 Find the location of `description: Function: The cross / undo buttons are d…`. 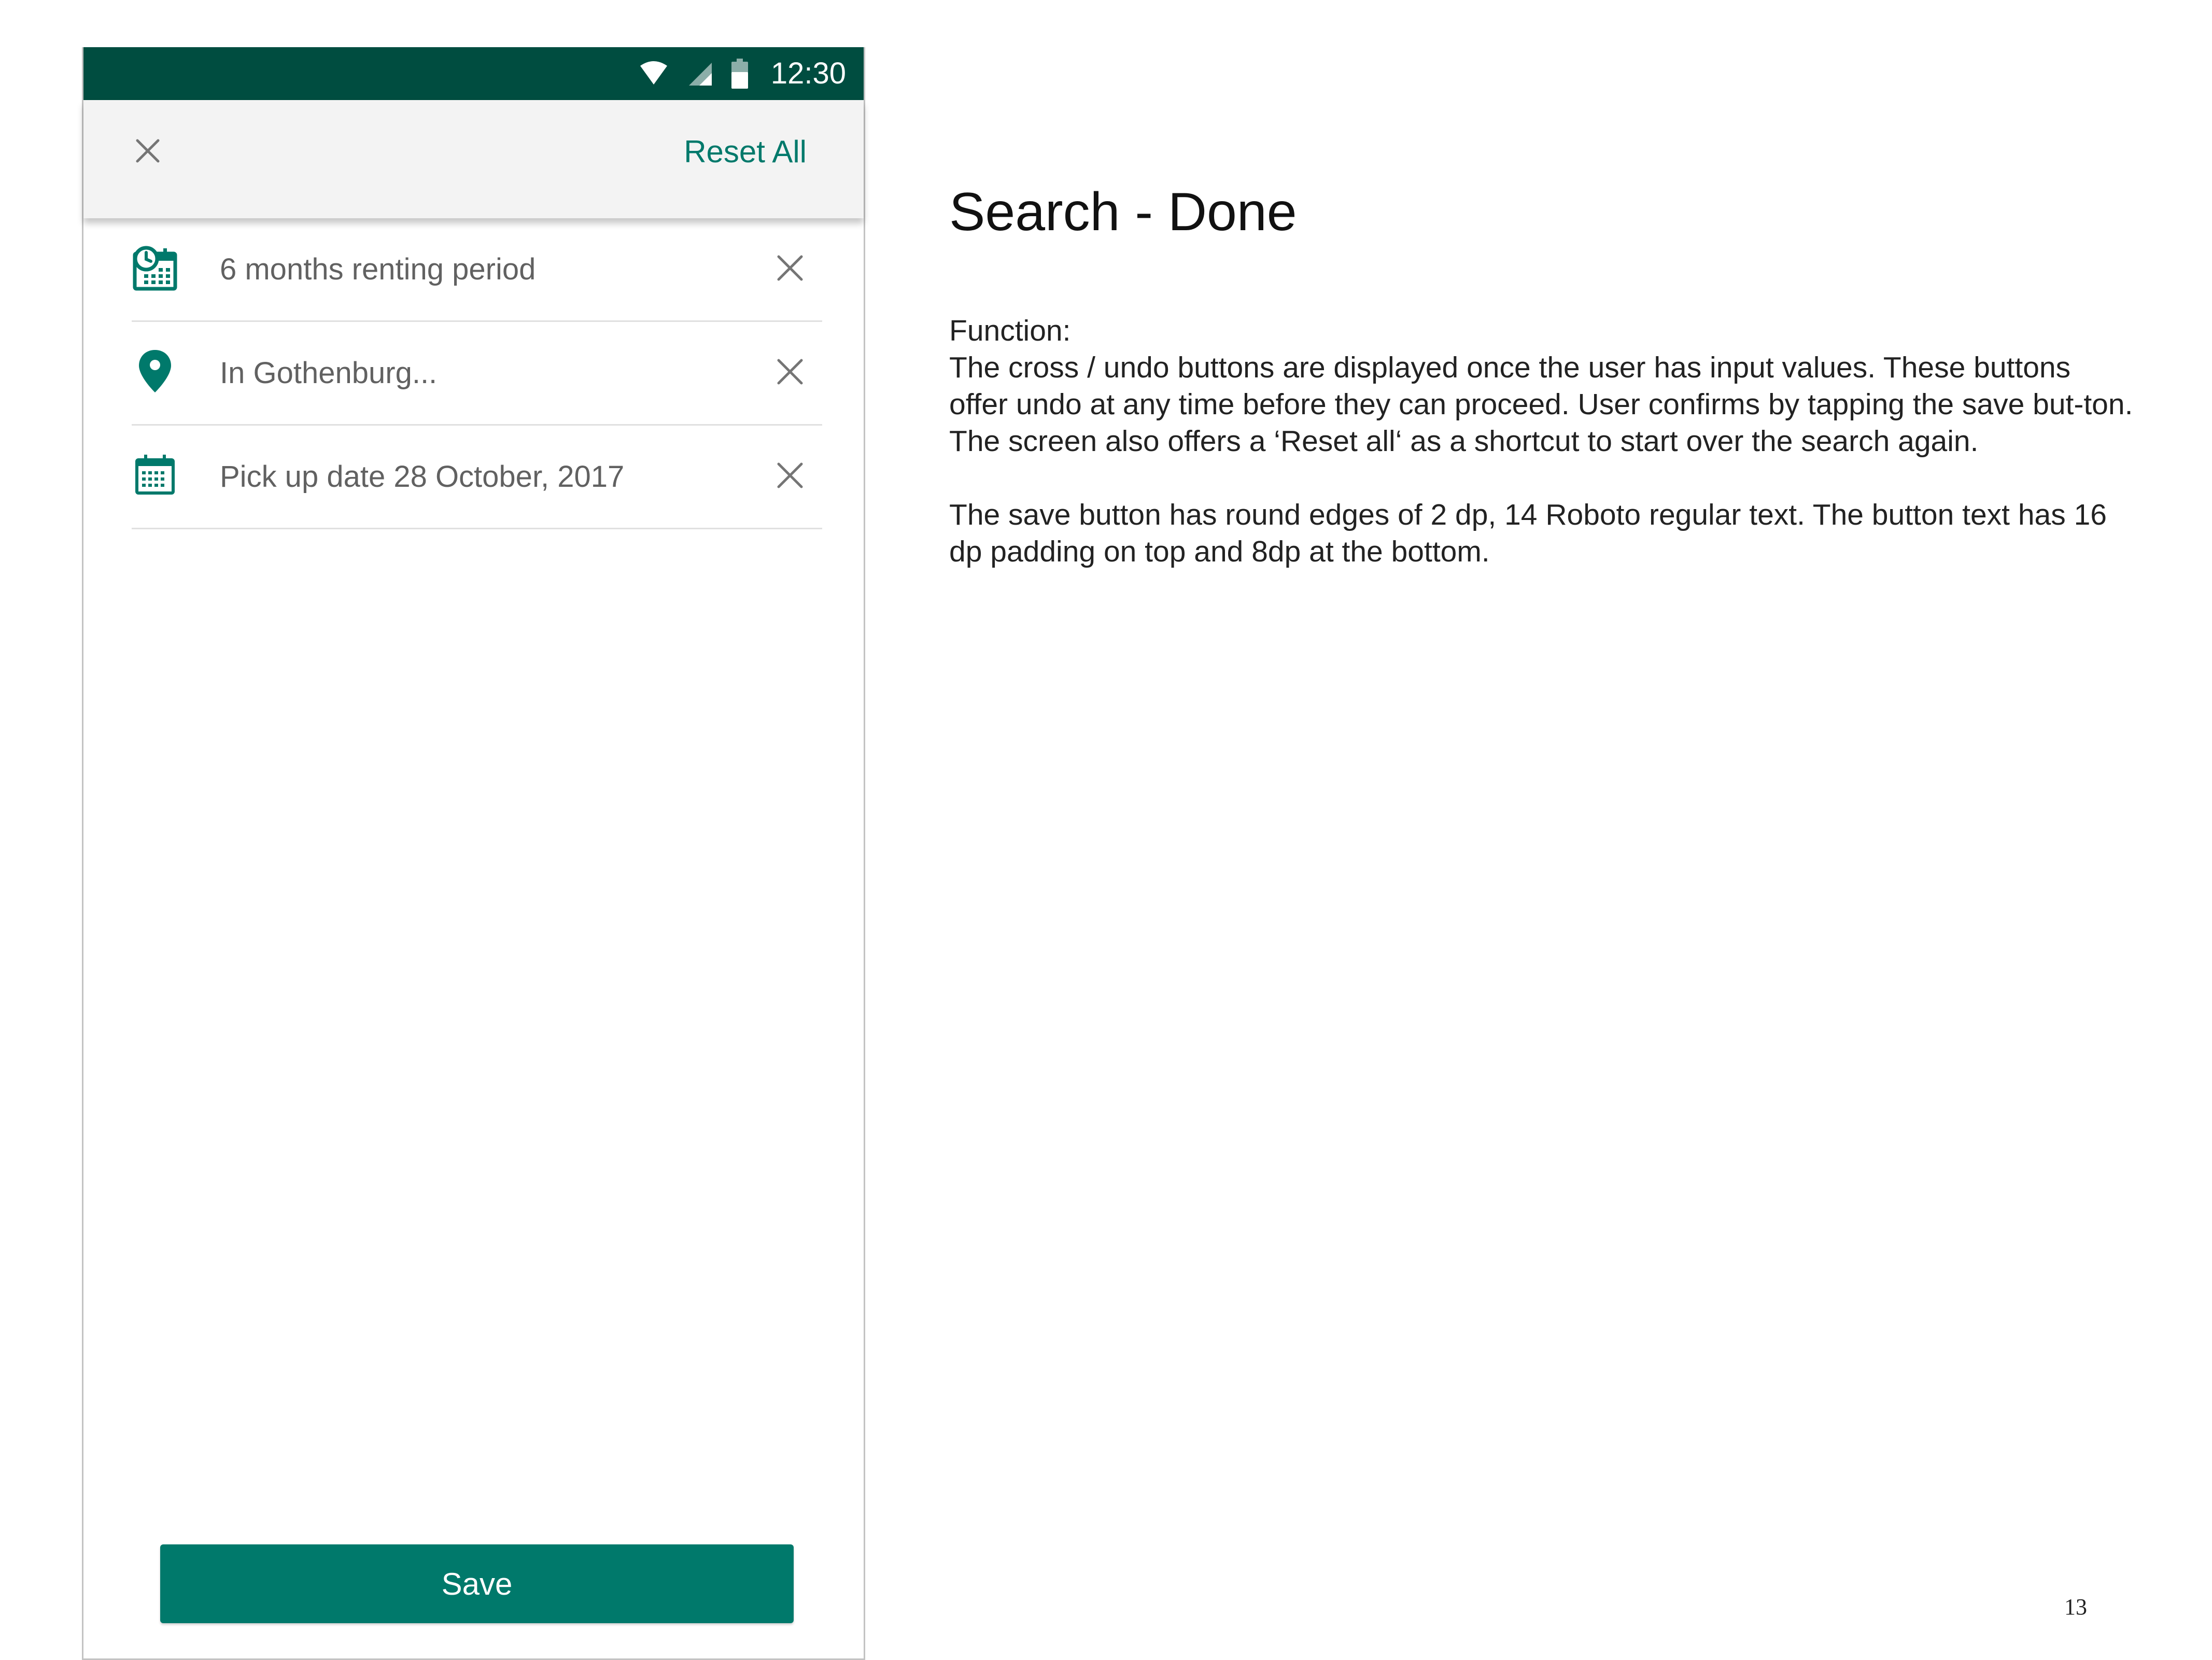

description: Function: The cross / undo buttons are d… is located at coordinates (1542, 441).